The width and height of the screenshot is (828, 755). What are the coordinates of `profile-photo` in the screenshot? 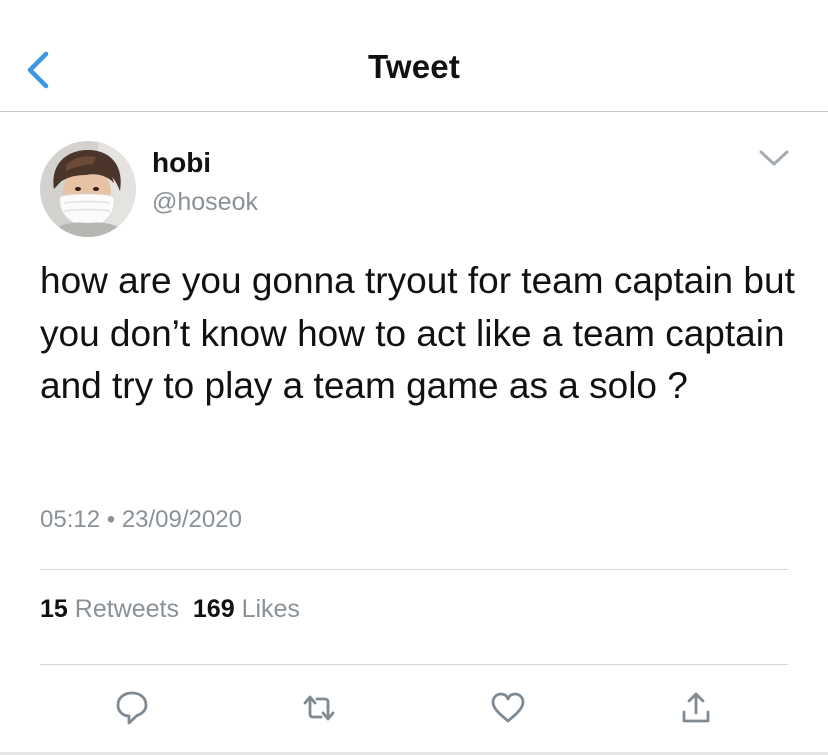 It's located at (88, 189).